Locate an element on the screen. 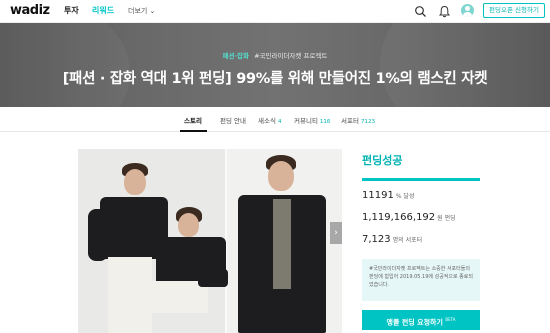 The width and height of the screenshot is (550, 333). top-navigation: wadiz 투자 리워드 더보기 ⌄ 펀딩오픈 신청하기 is located at coordinates (275, 11).